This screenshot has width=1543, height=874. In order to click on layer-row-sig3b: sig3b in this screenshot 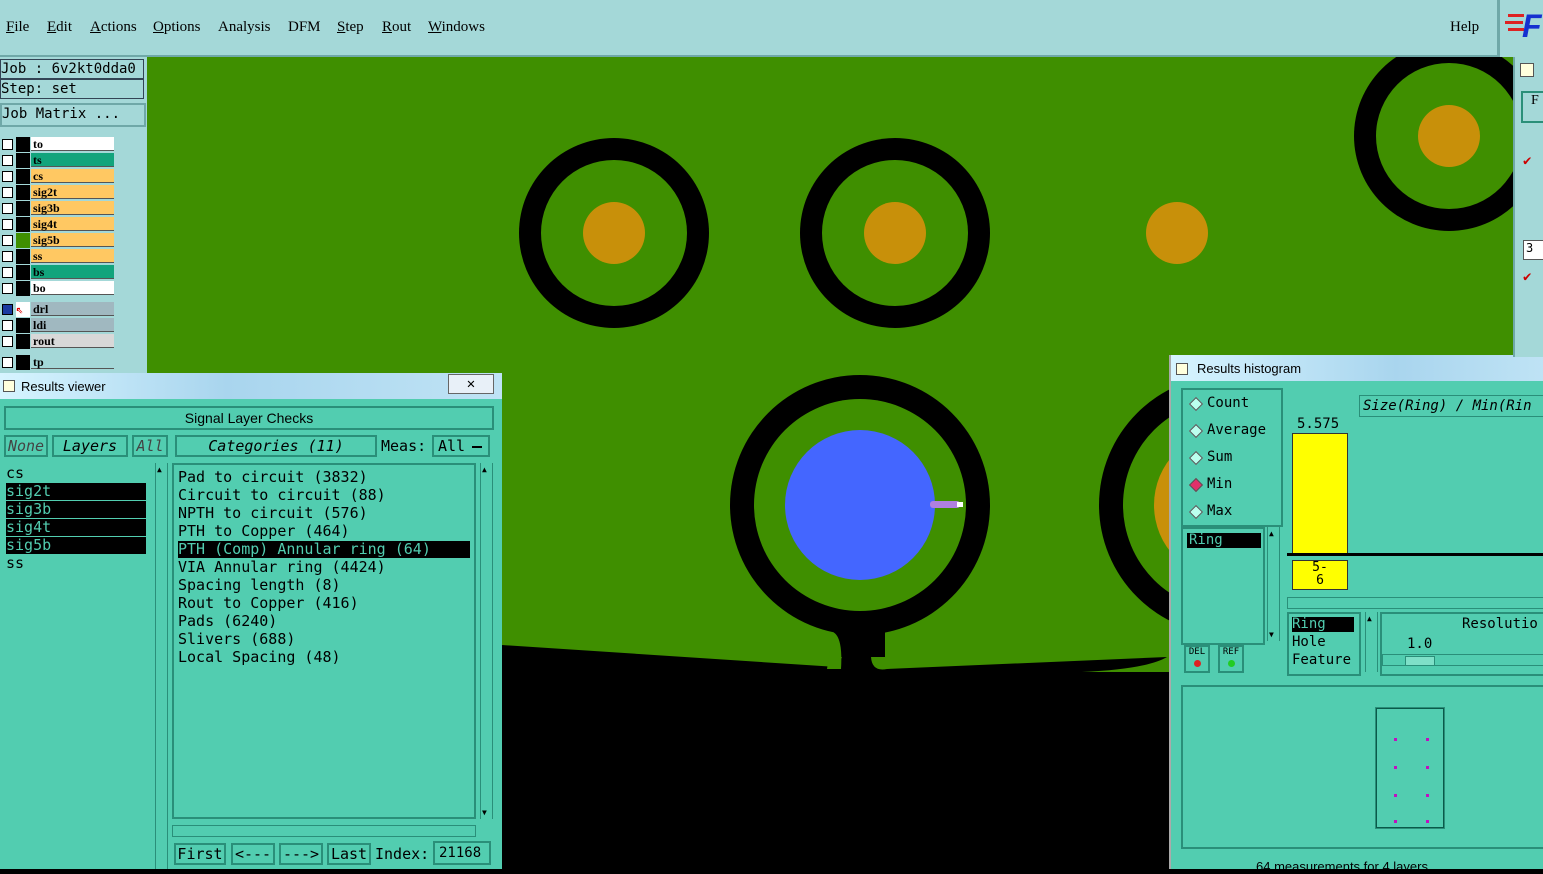, I will do `click(58, 208)`.